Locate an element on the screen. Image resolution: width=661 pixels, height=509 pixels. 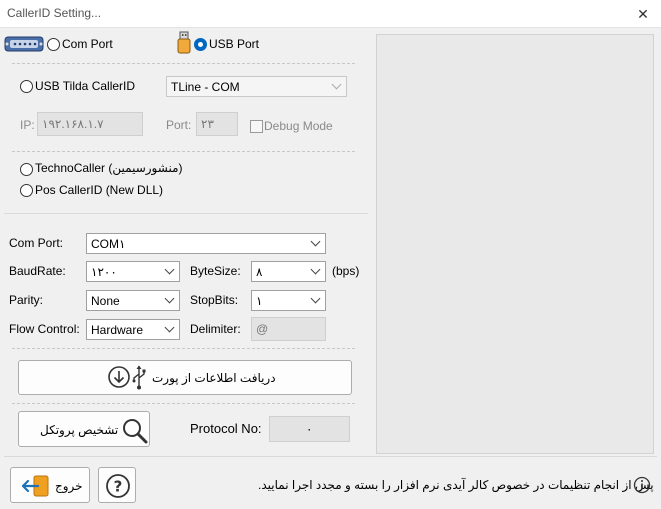
technocaller-radio is located at coordinates (26, 169).